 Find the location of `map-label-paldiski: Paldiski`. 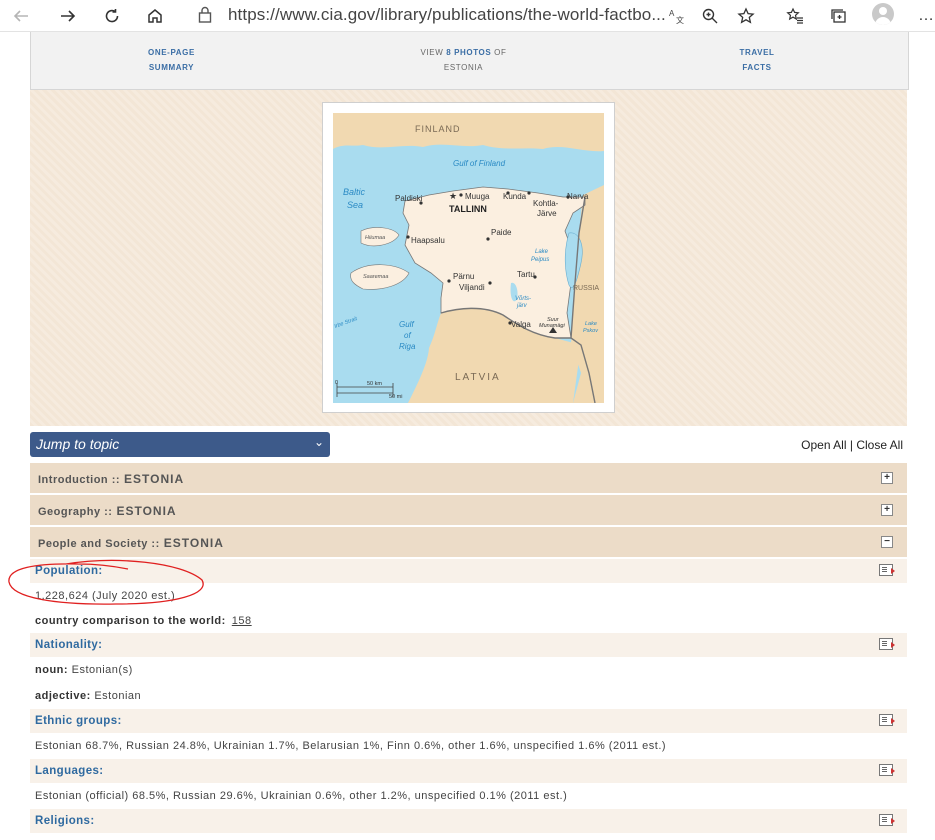

map-label-paldiski: Paldiski is located at coordinates (409, 198).